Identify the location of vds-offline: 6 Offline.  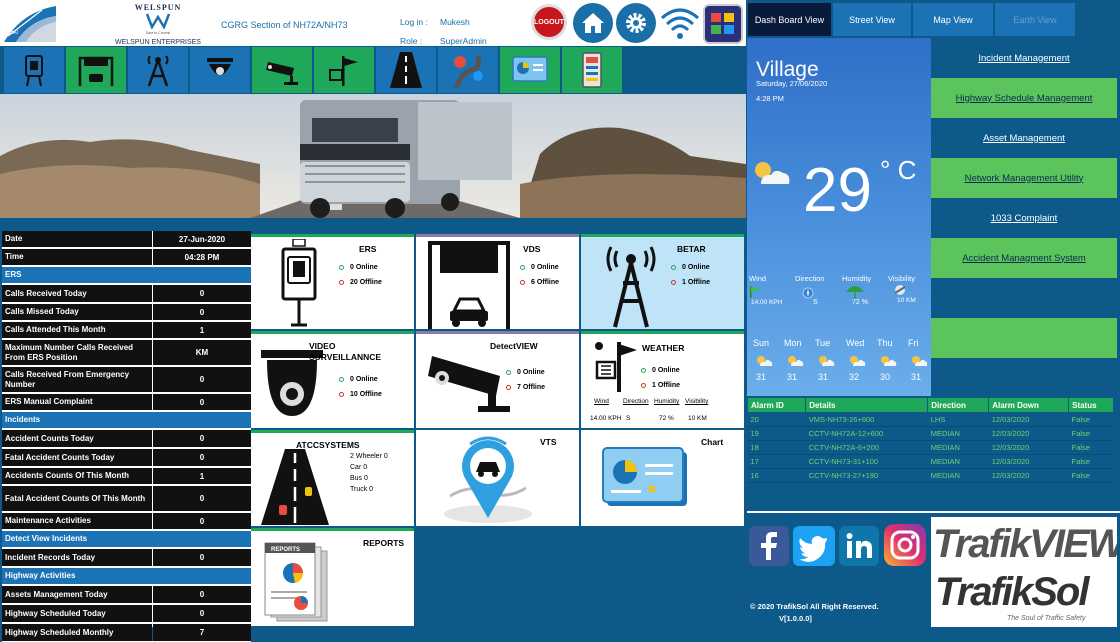
(539, 282).